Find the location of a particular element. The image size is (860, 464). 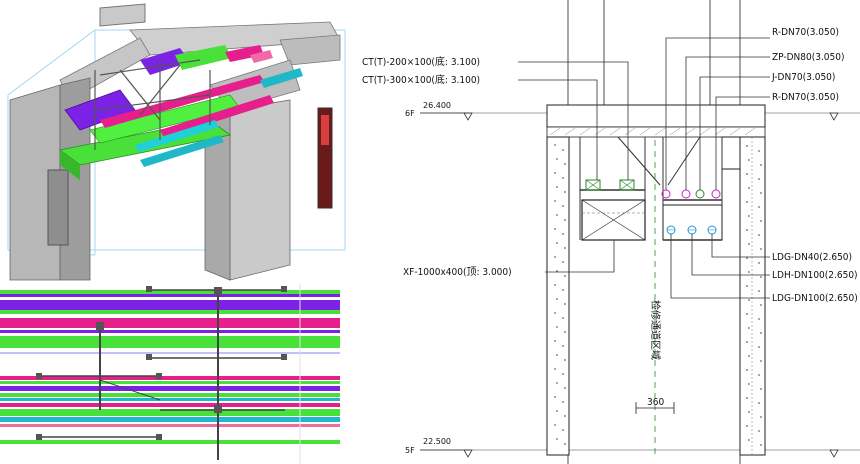

label-ldg-dn100: LDG-DN100(2.650) is located at coordinates (815, 298).